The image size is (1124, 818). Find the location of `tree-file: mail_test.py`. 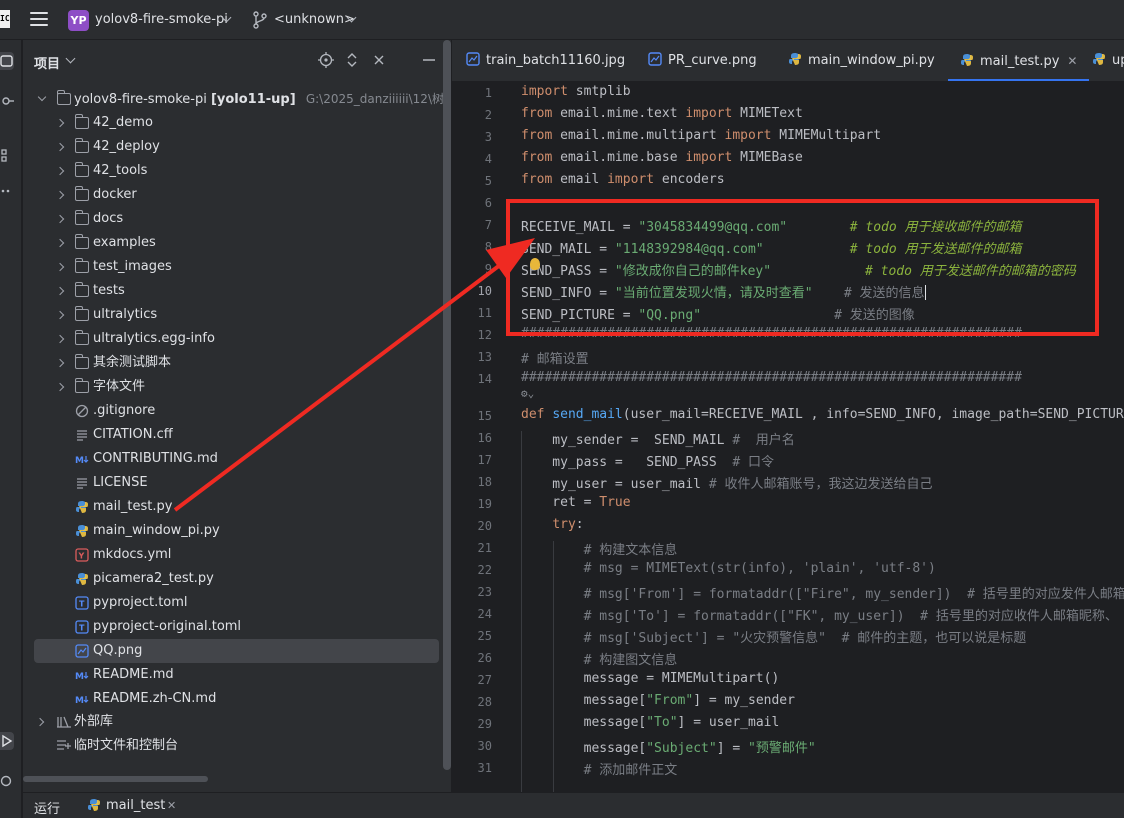

tree-file: mail_test.py is located at coordinates (237, 507).